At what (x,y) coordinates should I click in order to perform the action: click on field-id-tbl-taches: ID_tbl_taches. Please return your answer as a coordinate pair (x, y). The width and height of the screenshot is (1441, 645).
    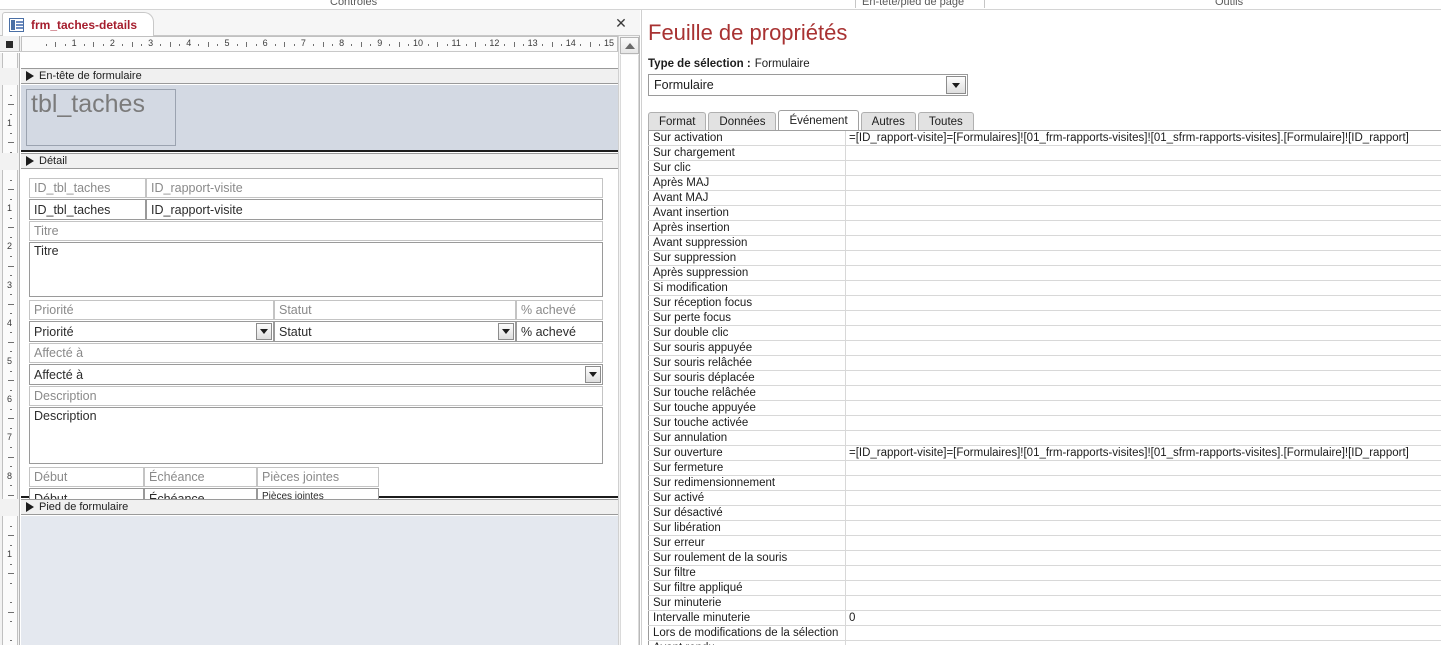
    Looking at the image, I should click on (87, 209).